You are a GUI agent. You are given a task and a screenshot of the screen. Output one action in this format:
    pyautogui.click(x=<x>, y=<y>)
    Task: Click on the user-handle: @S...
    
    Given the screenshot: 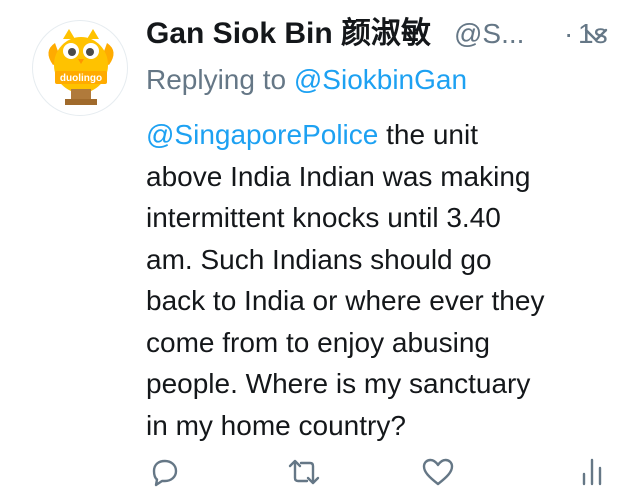 What is the action you would take?
    pyautogui.click(x=489, y=34)
    